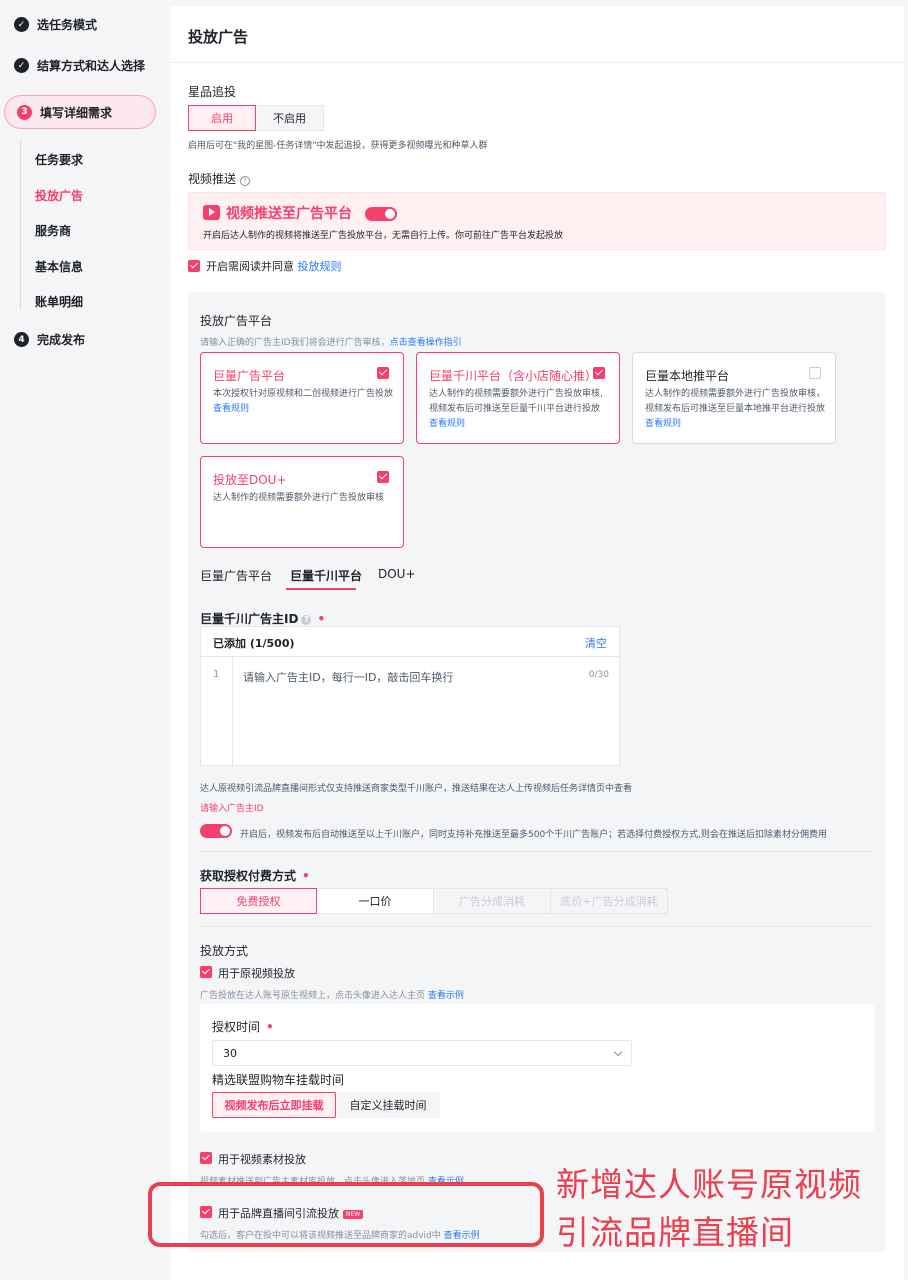 Image resolution: width=908 pixels, height=1280 pixels. What do you see at coordinates (598, 675) in the screenshot?
I see `char-counter: 0/30` at bounding box center [598, 675].